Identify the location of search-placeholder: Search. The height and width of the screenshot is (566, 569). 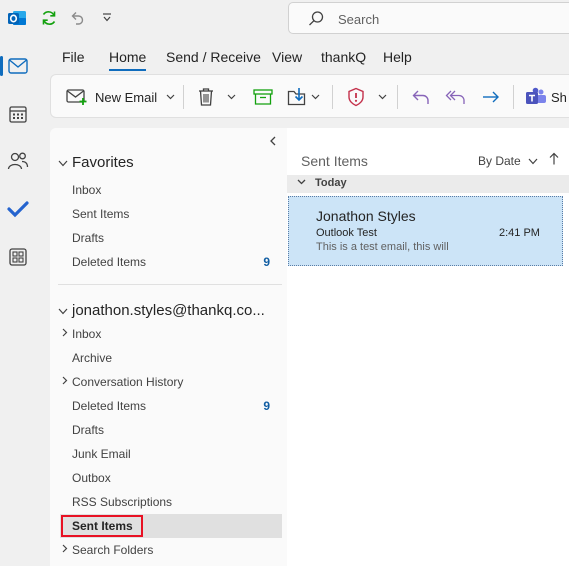
(359, 19).